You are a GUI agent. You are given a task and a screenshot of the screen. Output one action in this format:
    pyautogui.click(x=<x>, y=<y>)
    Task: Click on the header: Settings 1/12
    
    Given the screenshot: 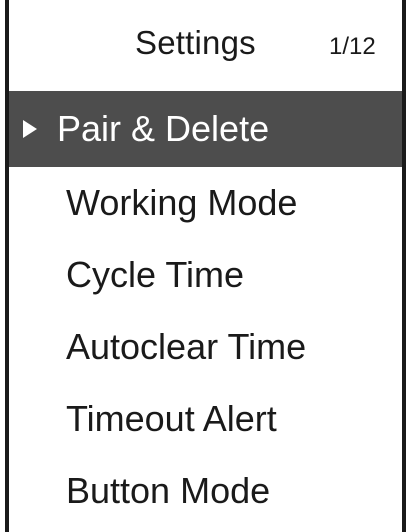 What is the action you would take?
    pyautogui.click(x=205, y=46)
    